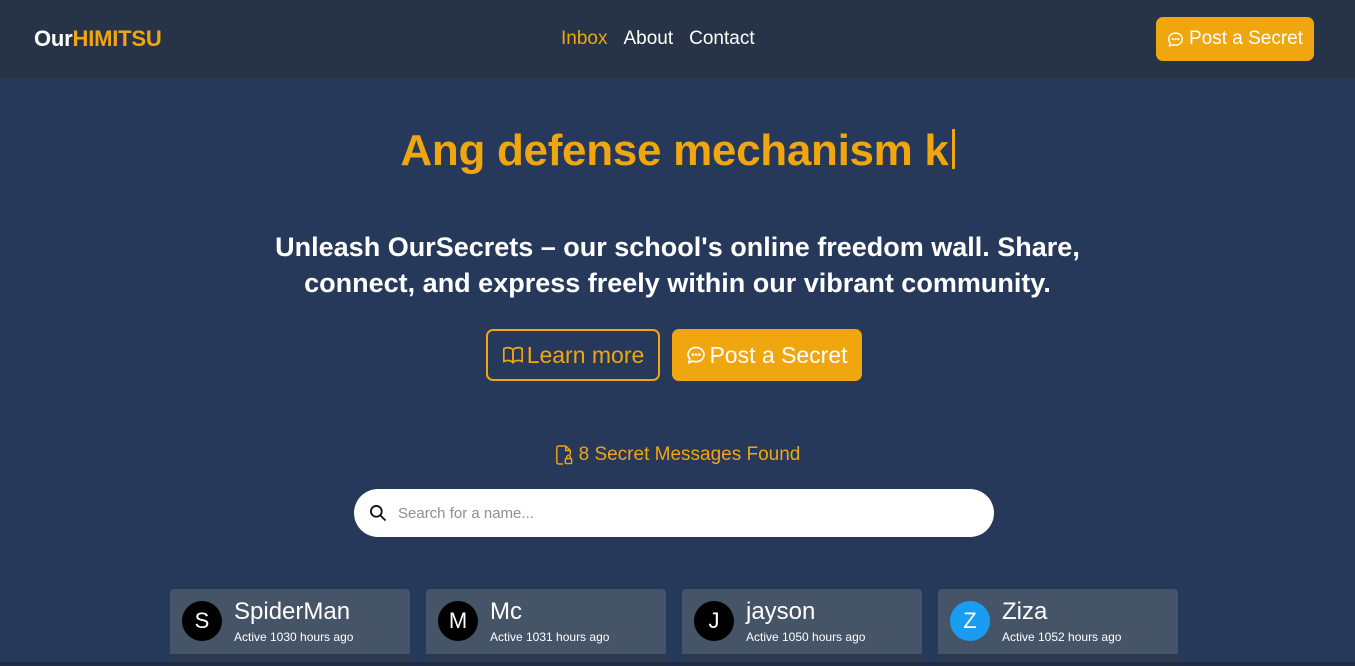 The height and width of the screenshot is (666, 1355). Describe the element at coordinates (1062, 637) in the screenshot. I see `card-status: Active 1052 hours ago` at that location.